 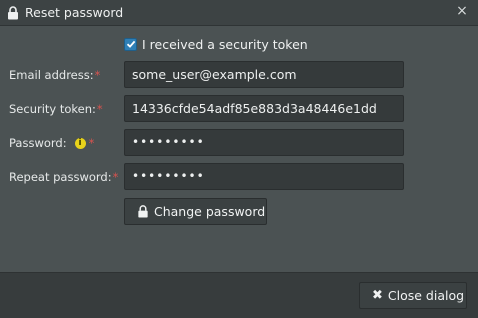 I want to click on dialog-title: Reset password, so click(x=74, y=12).